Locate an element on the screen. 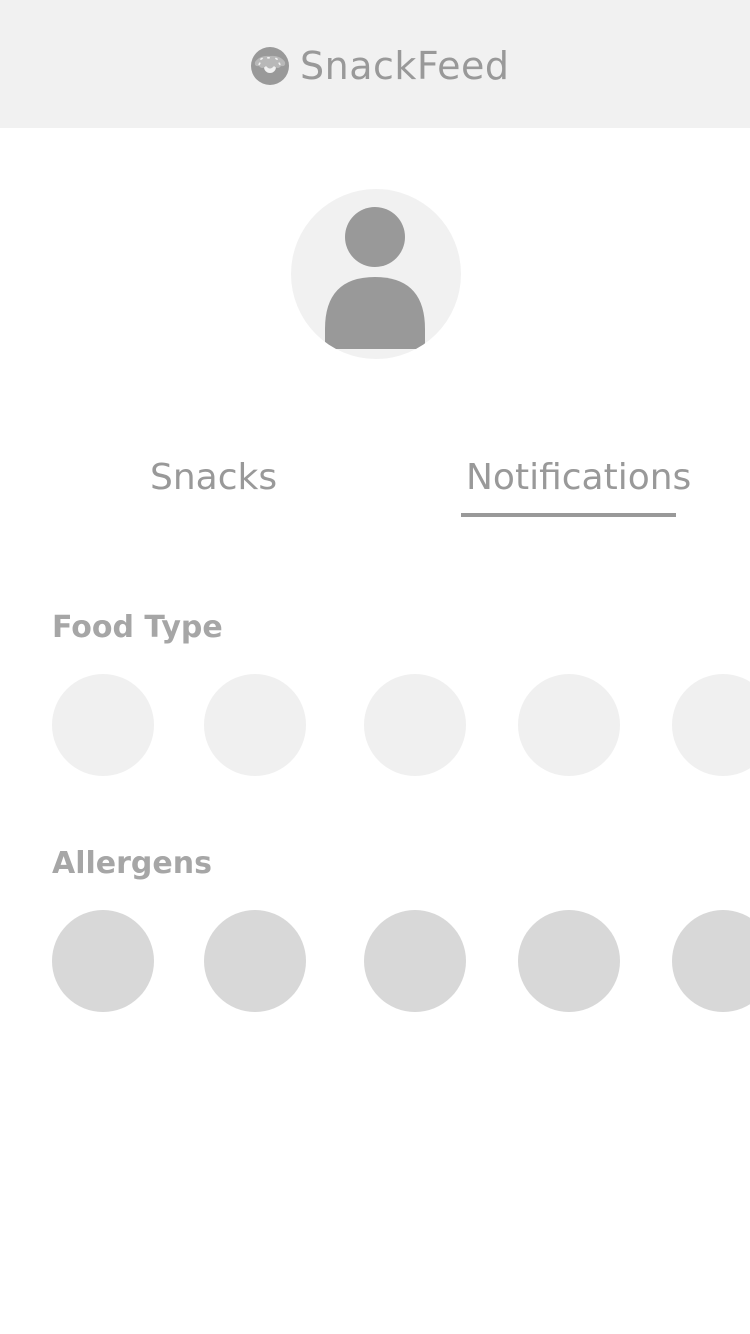 The image size is (750, 1334). tab-snacks: Snacks is located at coordinates (213, 478).